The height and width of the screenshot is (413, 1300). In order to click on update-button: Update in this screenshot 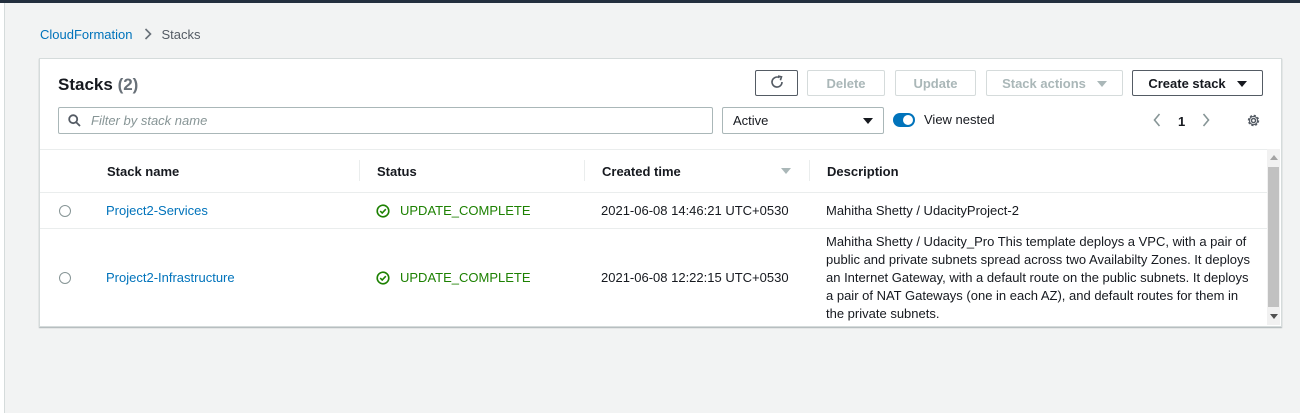, I will do `click(935, 83)`.